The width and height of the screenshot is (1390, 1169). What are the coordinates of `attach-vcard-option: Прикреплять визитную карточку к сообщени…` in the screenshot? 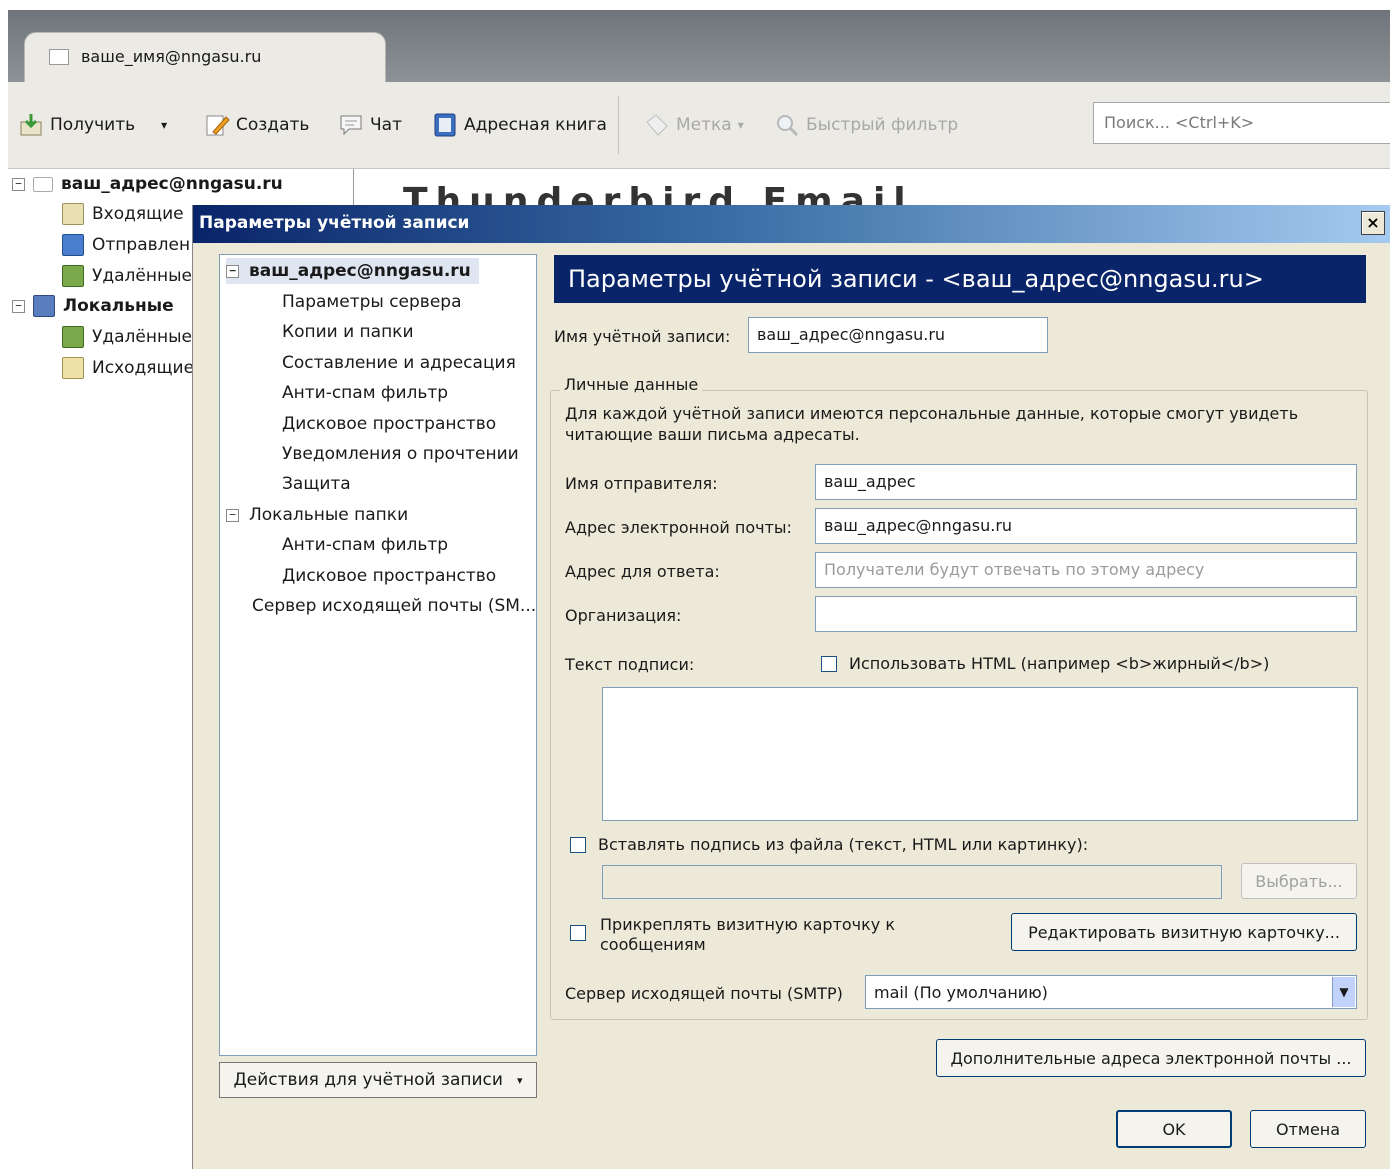 It's located at (750, 935).